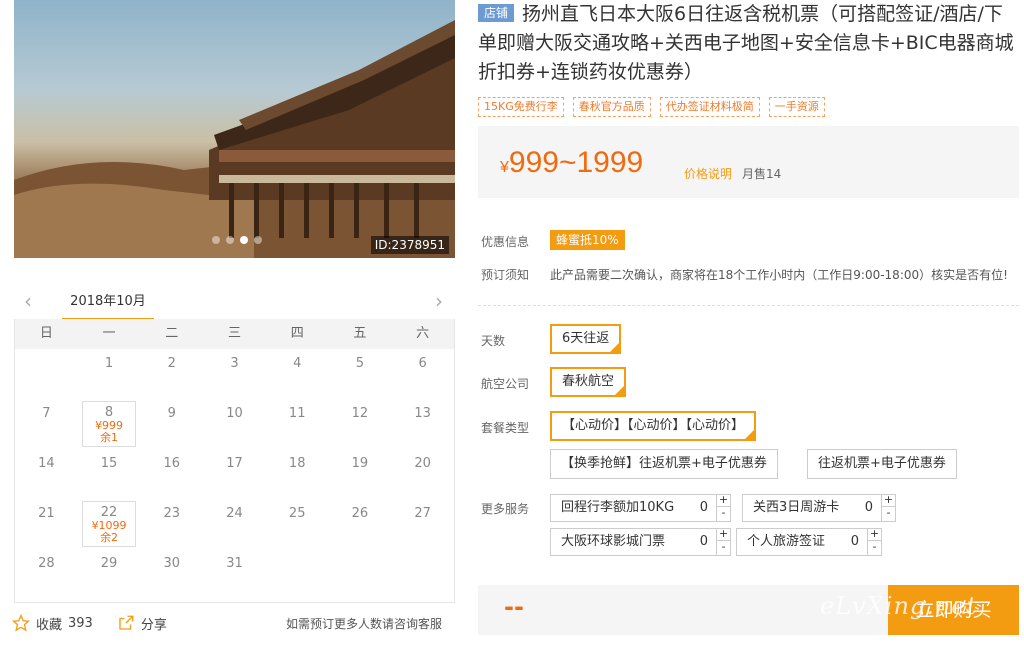 The image size is (1024, 647). Describe the element at coordinates (171, 524) in the screenshot. I see `calendar-day: 23` at that location.